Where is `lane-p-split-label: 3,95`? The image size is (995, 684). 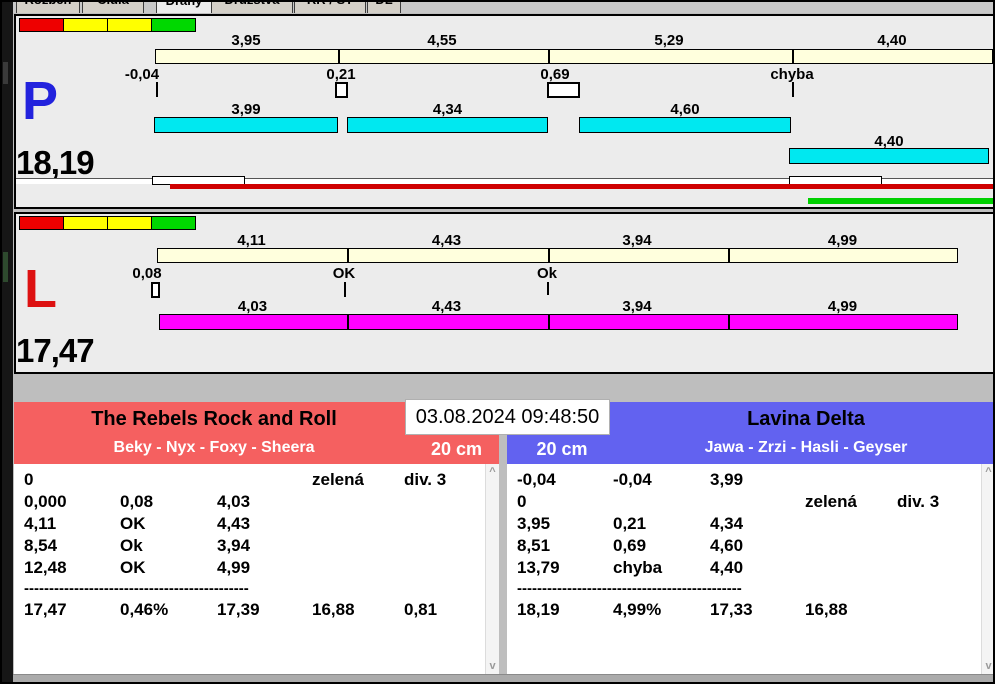
lane-p-split-label: 3,95 is located at coordinates (246, 40).